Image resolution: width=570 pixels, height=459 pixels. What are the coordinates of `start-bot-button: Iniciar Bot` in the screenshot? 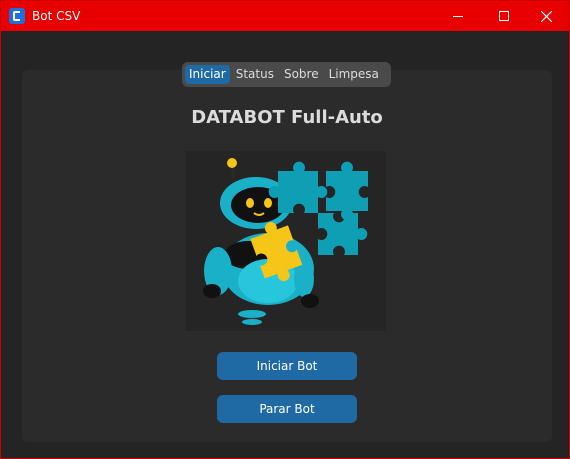 It's located at (287, 366).